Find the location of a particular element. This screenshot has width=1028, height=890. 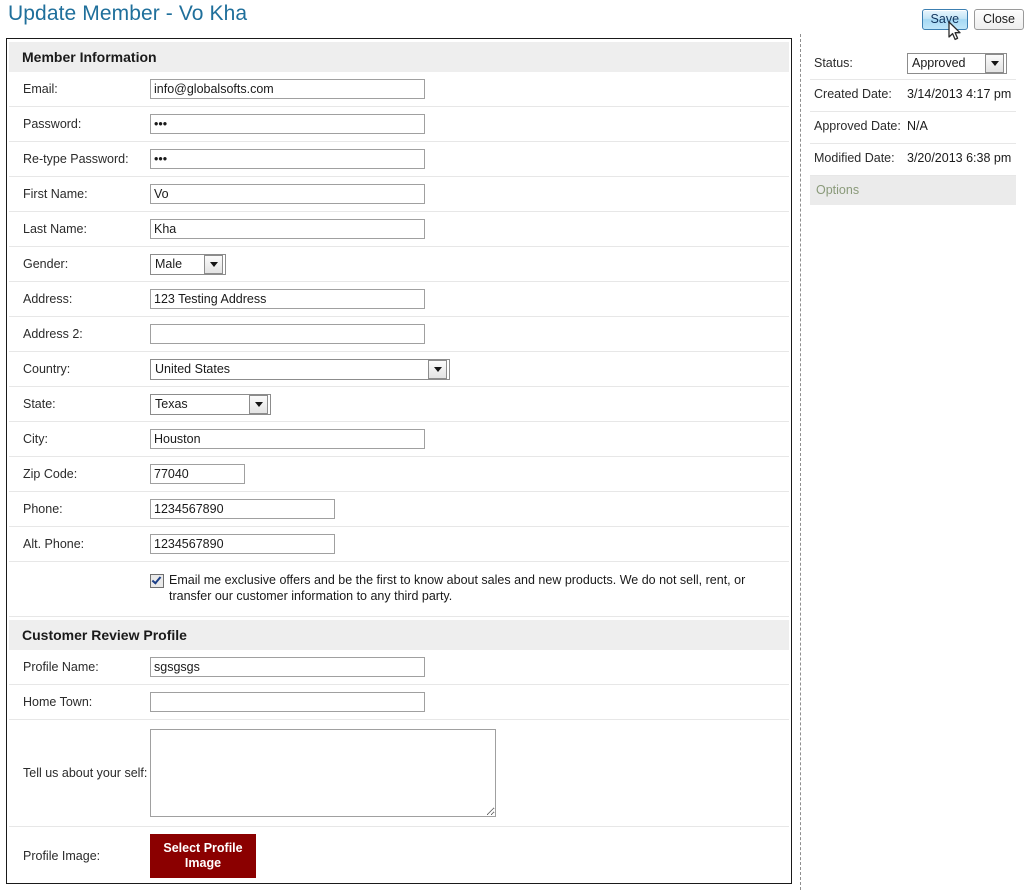

field-row-zip: Zip Code: is located at coordinates (399, 474).